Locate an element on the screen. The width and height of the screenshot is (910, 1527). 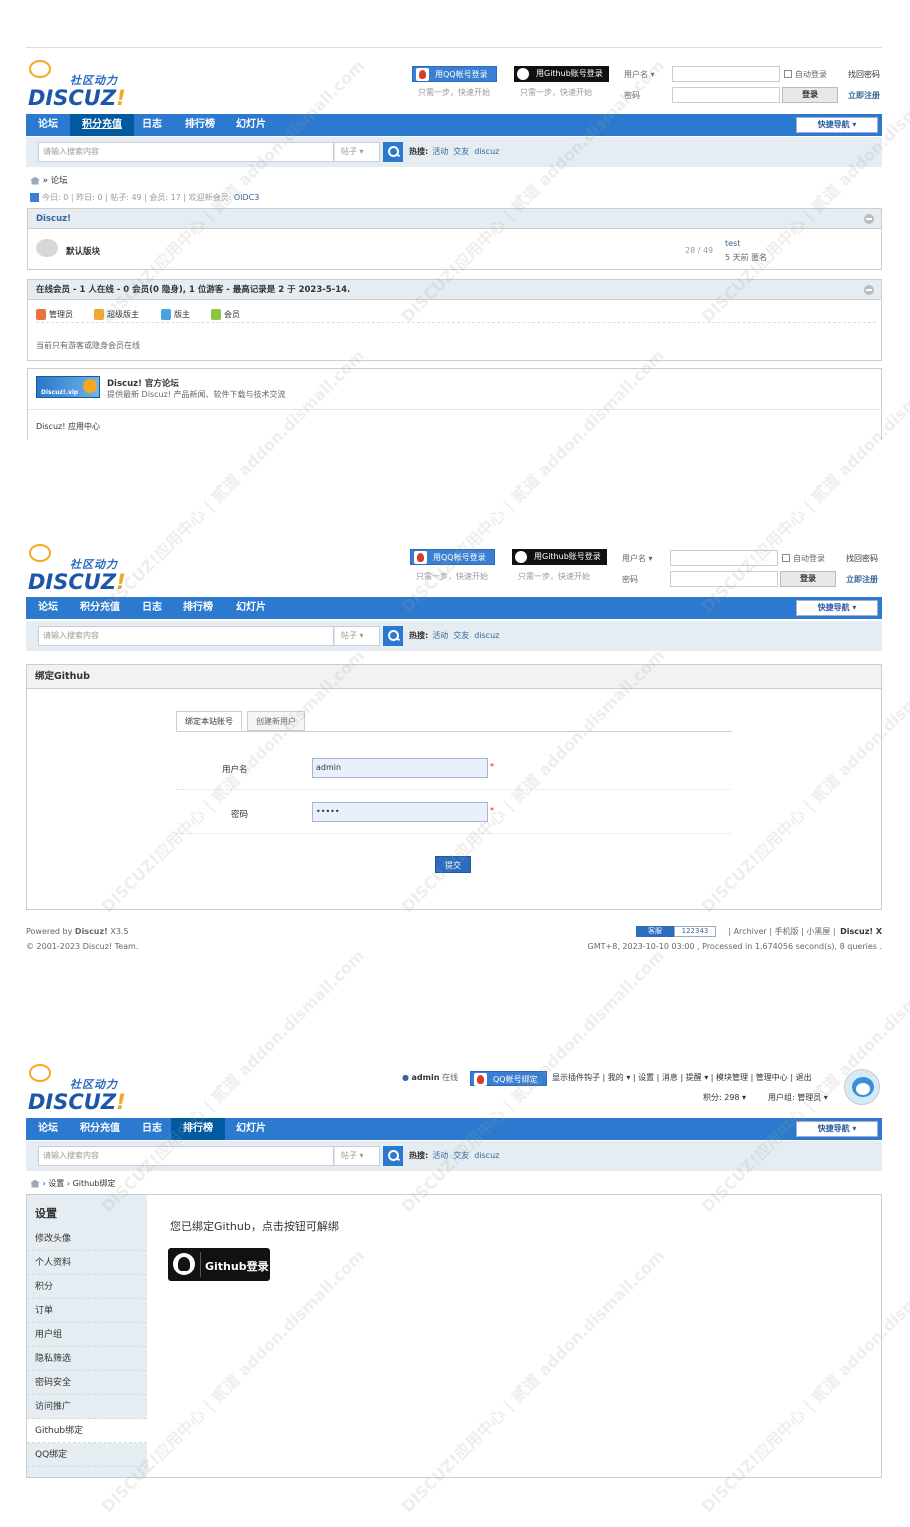
user-status: 在线 is located at coordinates (450, 1077).